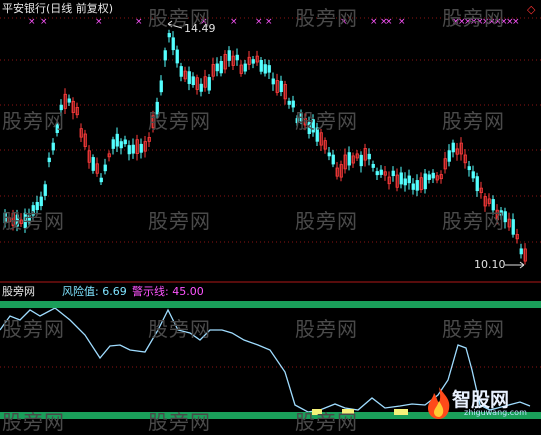 The image size is (541, 435). Describe the element at coordinates (94, 291) in the screenshot. I see `risk-value: 风险值: 6.69` at that location.